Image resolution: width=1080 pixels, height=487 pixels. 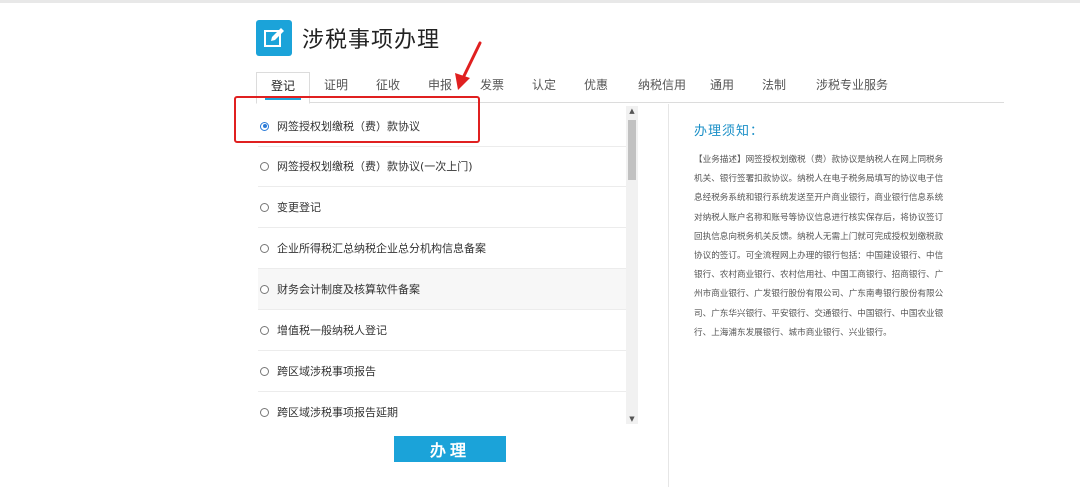 What do you see at coordinates (774, 87) in the screenshot?
I see `tab-legal: 法制` at bounding box center [774, 87].